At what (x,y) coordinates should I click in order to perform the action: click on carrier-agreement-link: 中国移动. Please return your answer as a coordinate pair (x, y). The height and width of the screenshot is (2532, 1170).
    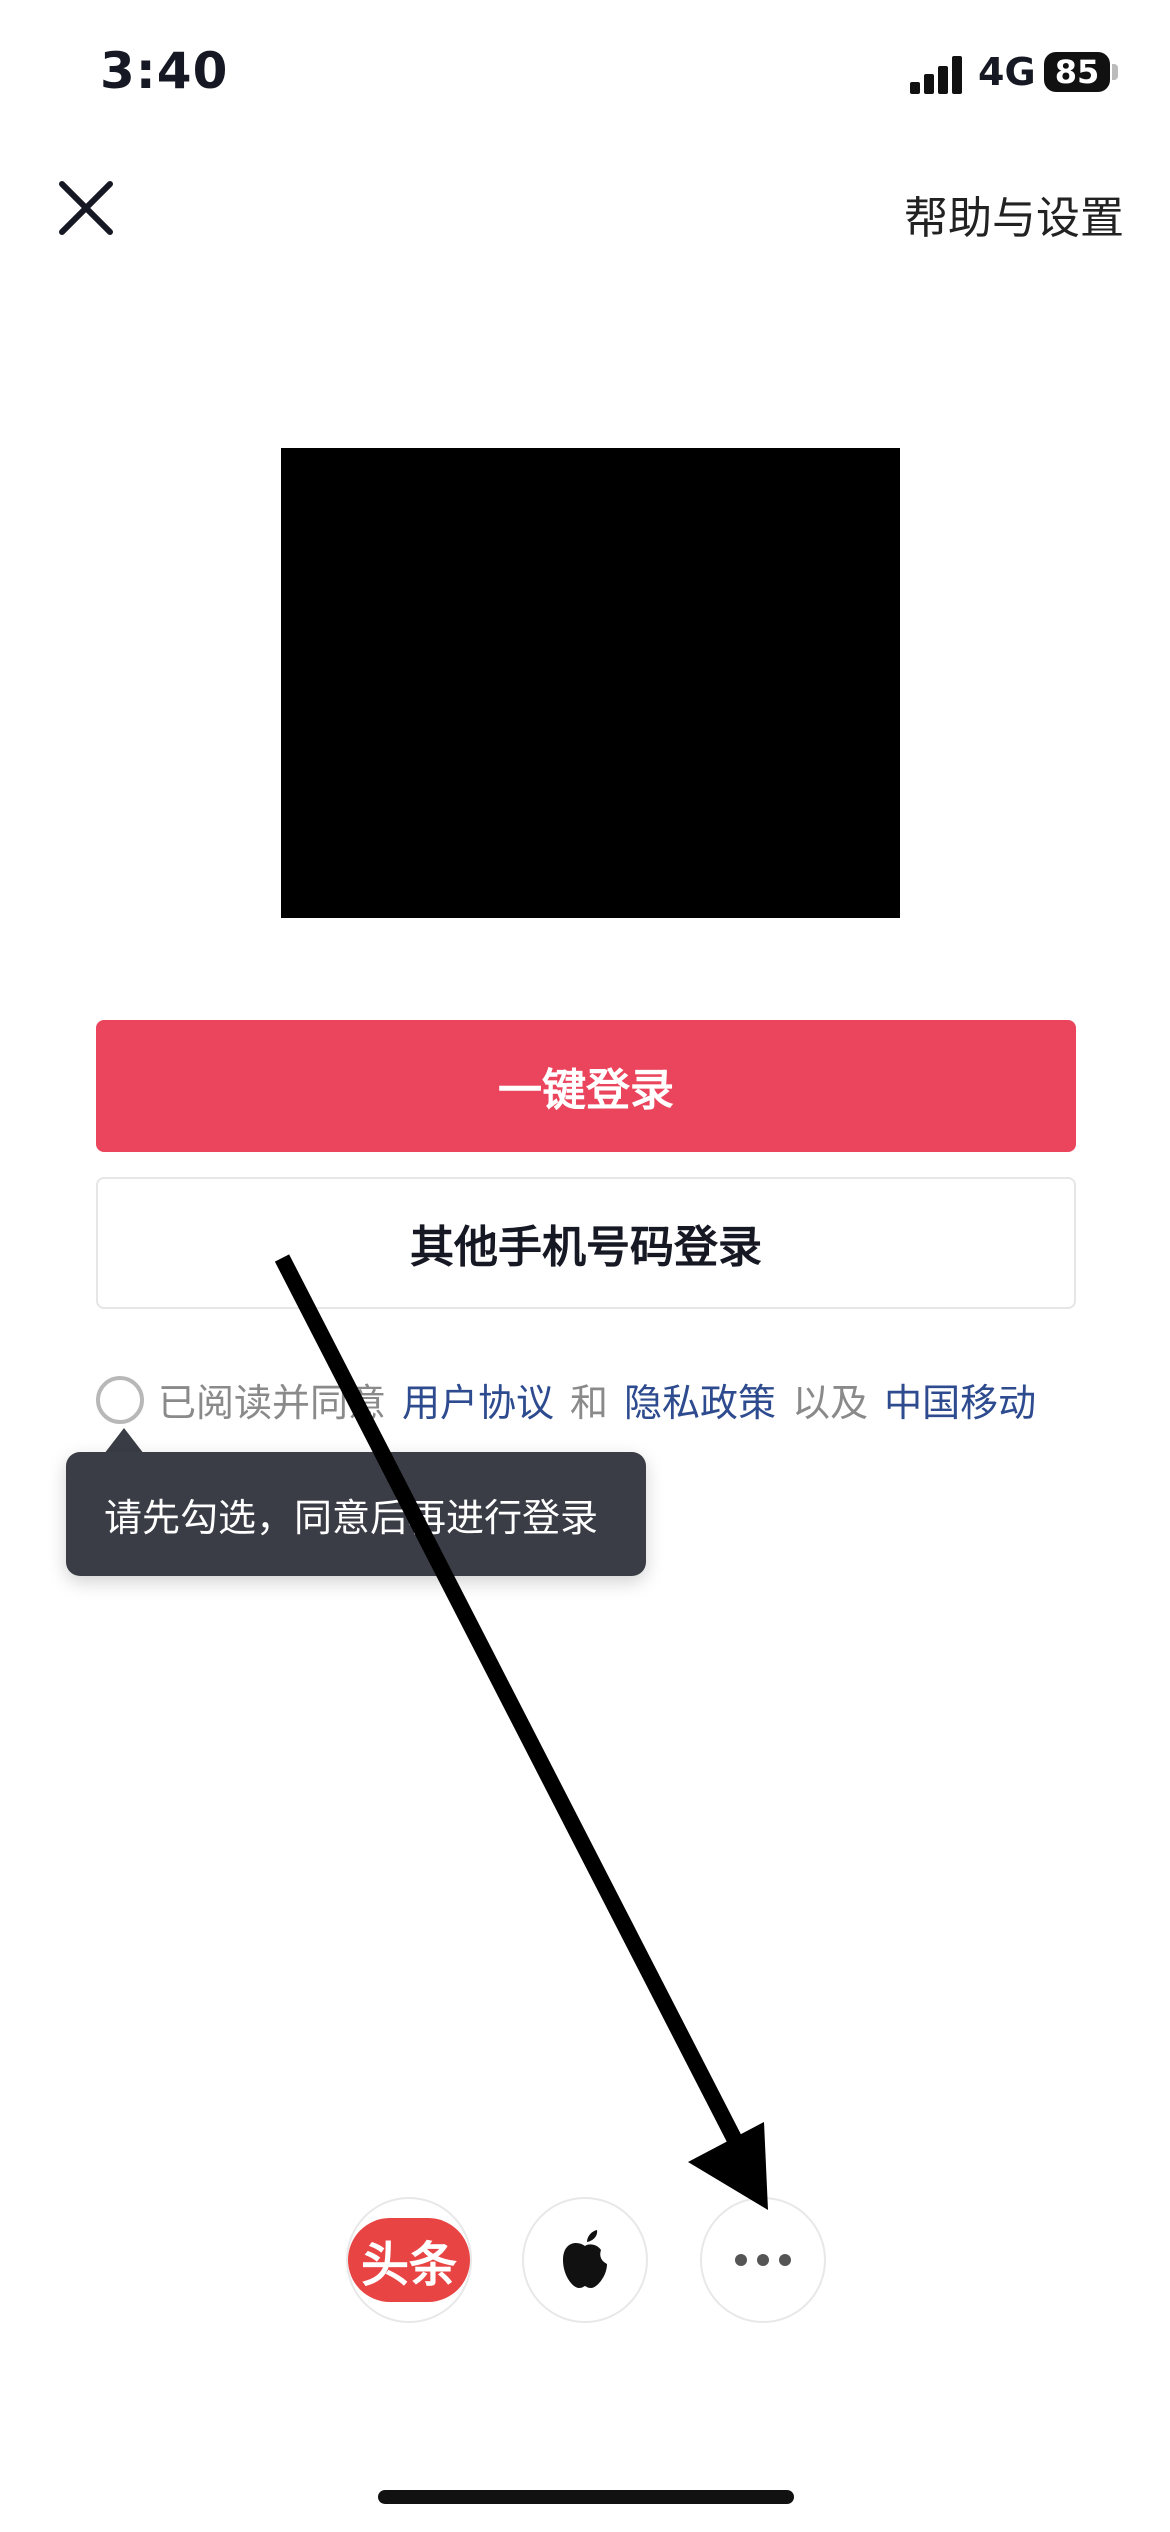
    Looking at the image, I should click on (960, 1403).